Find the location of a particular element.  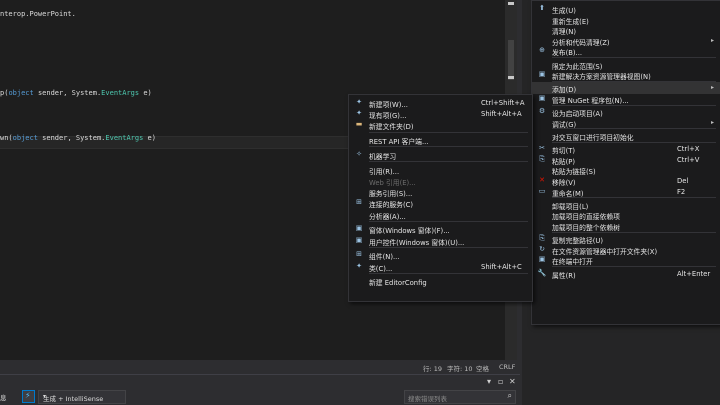

dropdown-arrow-icon: ▾ is located at coordinates (489, 381).